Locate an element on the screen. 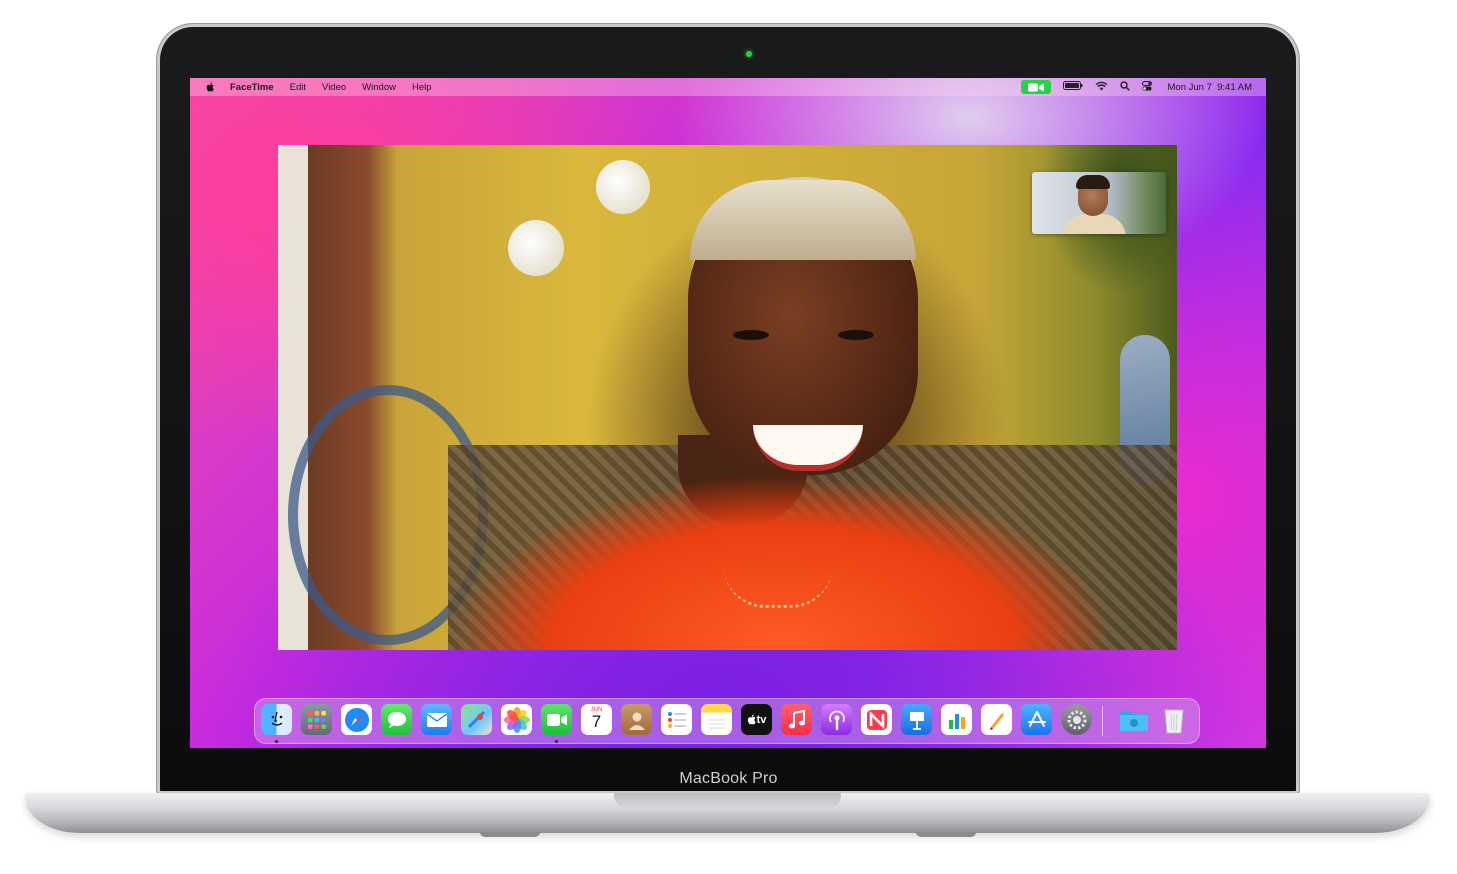 The width and height of the screenshot is (1457, 874). apple-tv-icon: tv is located at coordinates (756, 719).